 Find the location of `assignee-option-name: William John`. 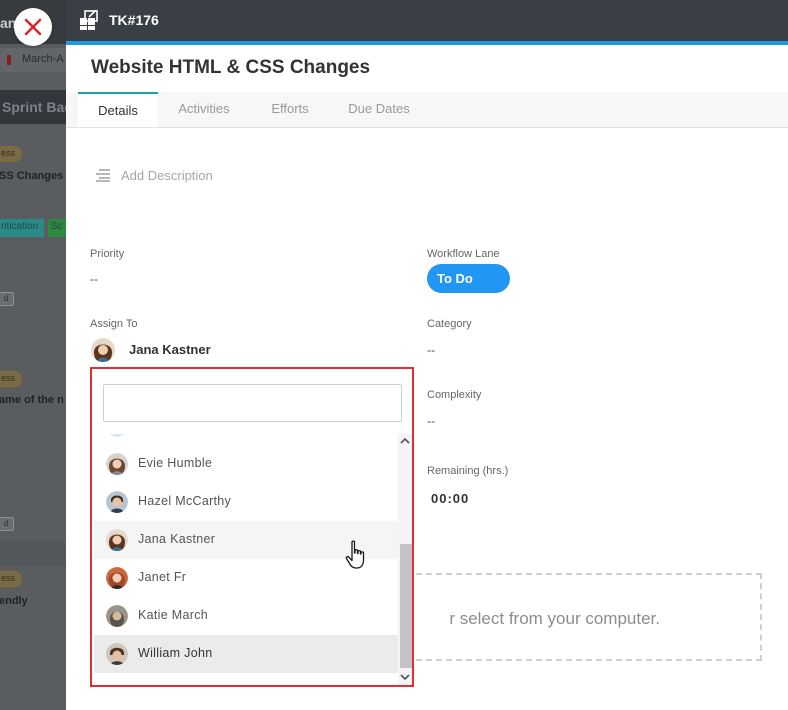

assignee-option-name: William John is located at coordinates (175, 653).